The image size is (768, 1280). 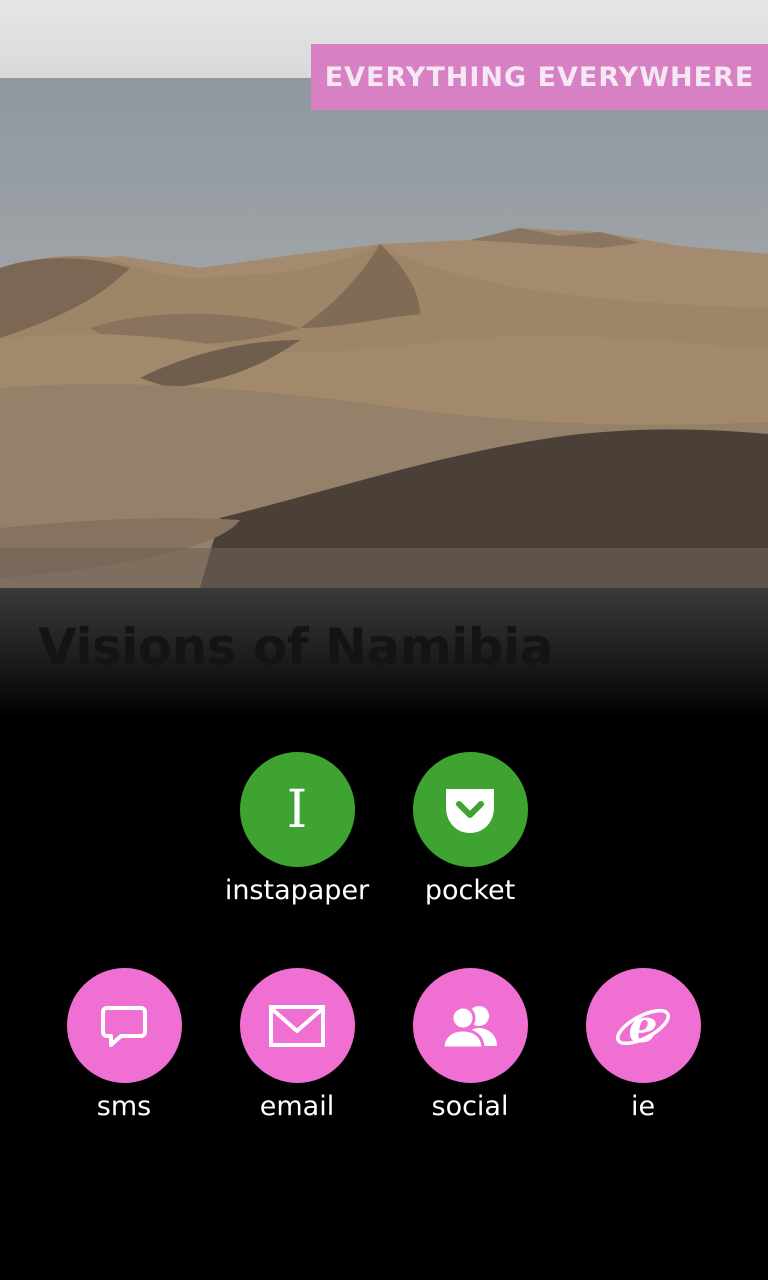 I want to click on ie-icon: e, so click(x=643, y=1026).